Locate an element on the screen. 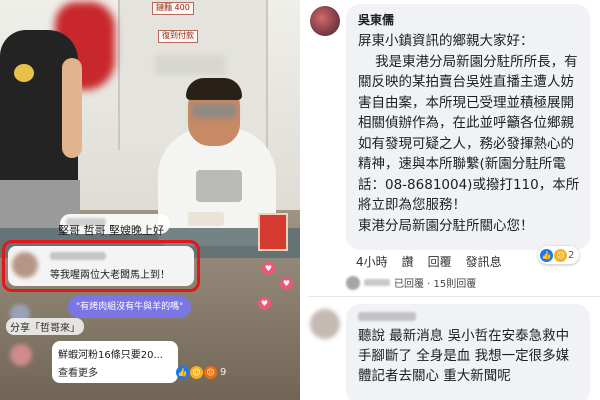  replies-summary-text: 已回覆 · 15則回覆 is located at coordinates (435, 282).